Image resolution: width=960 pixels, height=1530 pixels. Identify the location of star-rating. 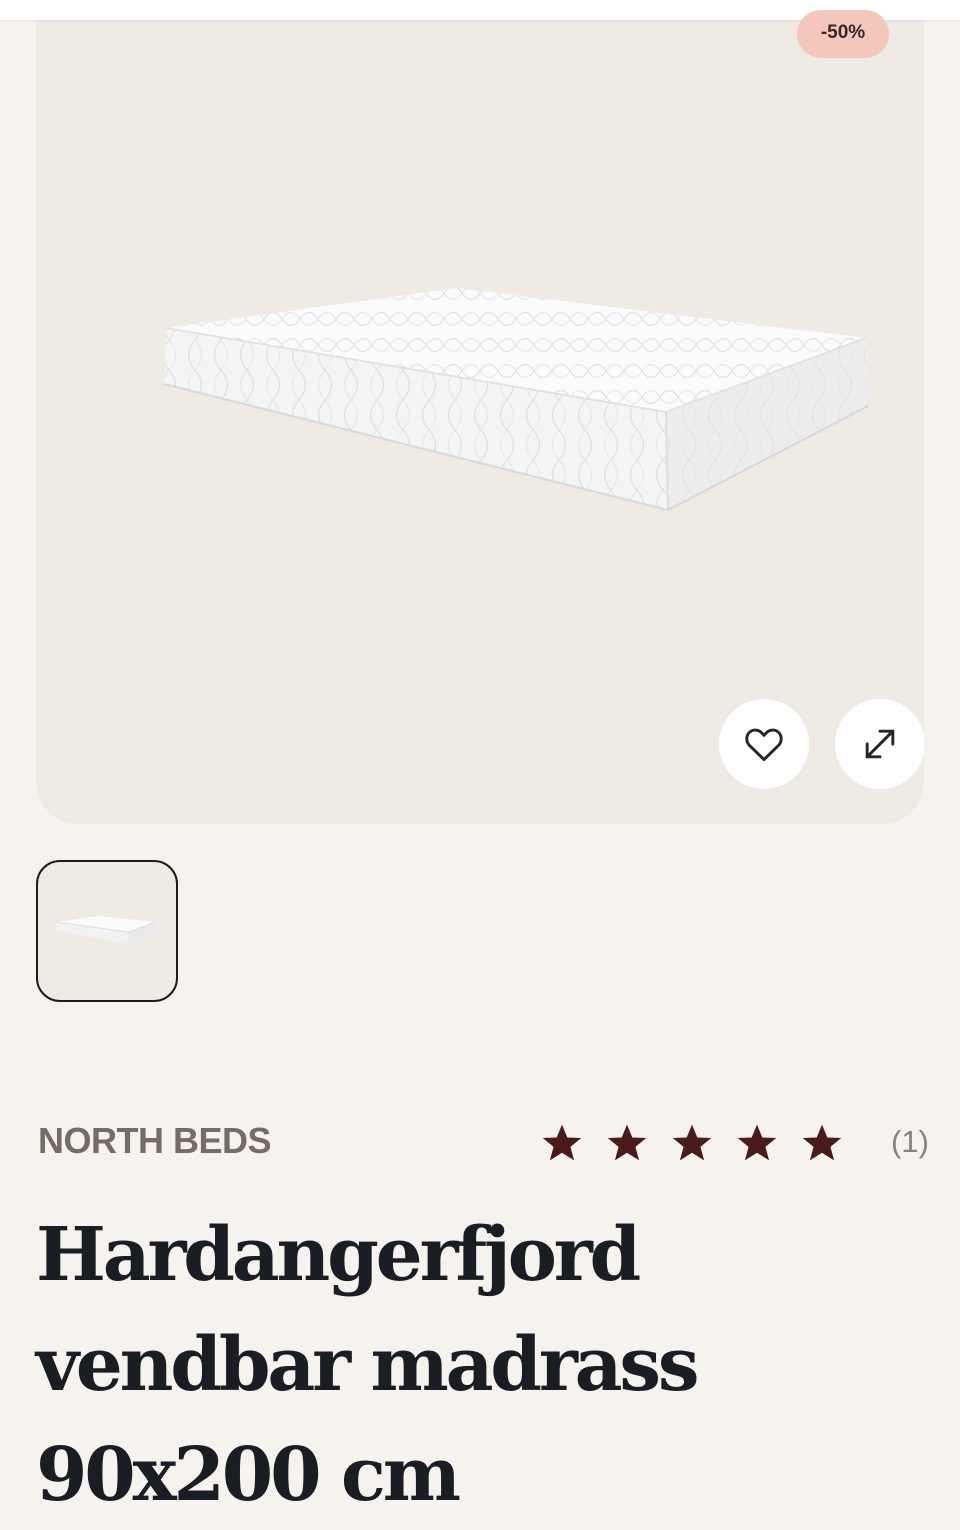
(702, 1143).